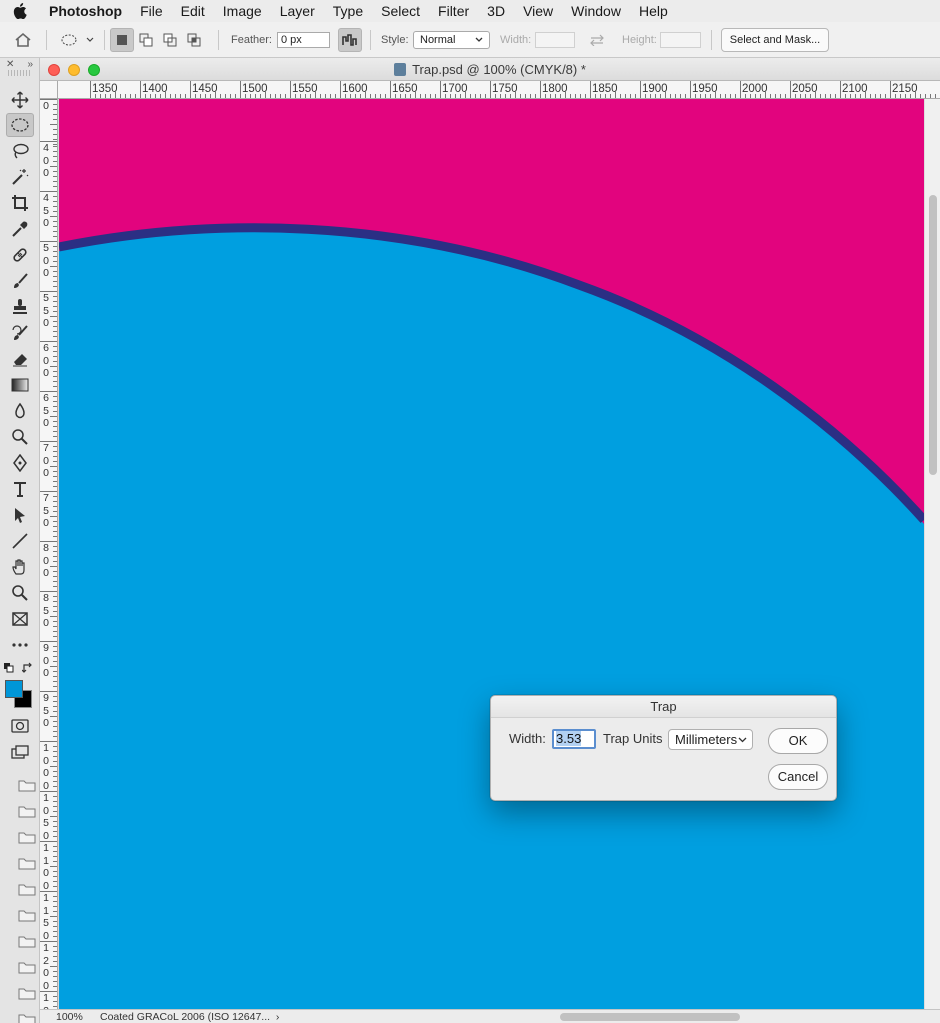 The height and width of the screenshot is (1023, 940). Describe the element at coordinates (653, 11) in the screenshot. I see `menu-help: Help` at that location.